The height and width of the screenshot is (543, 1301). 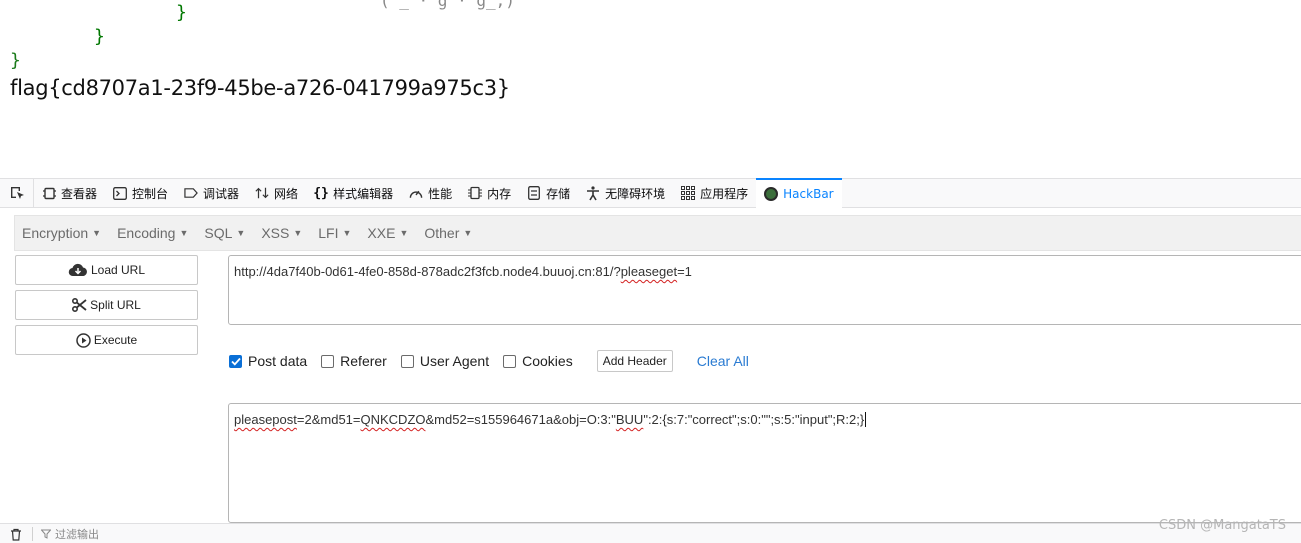 What do you see at coordinates (724, 193) in the screenshot?
I see `tab-label: 应用程序` at bounding box center [724, 193].